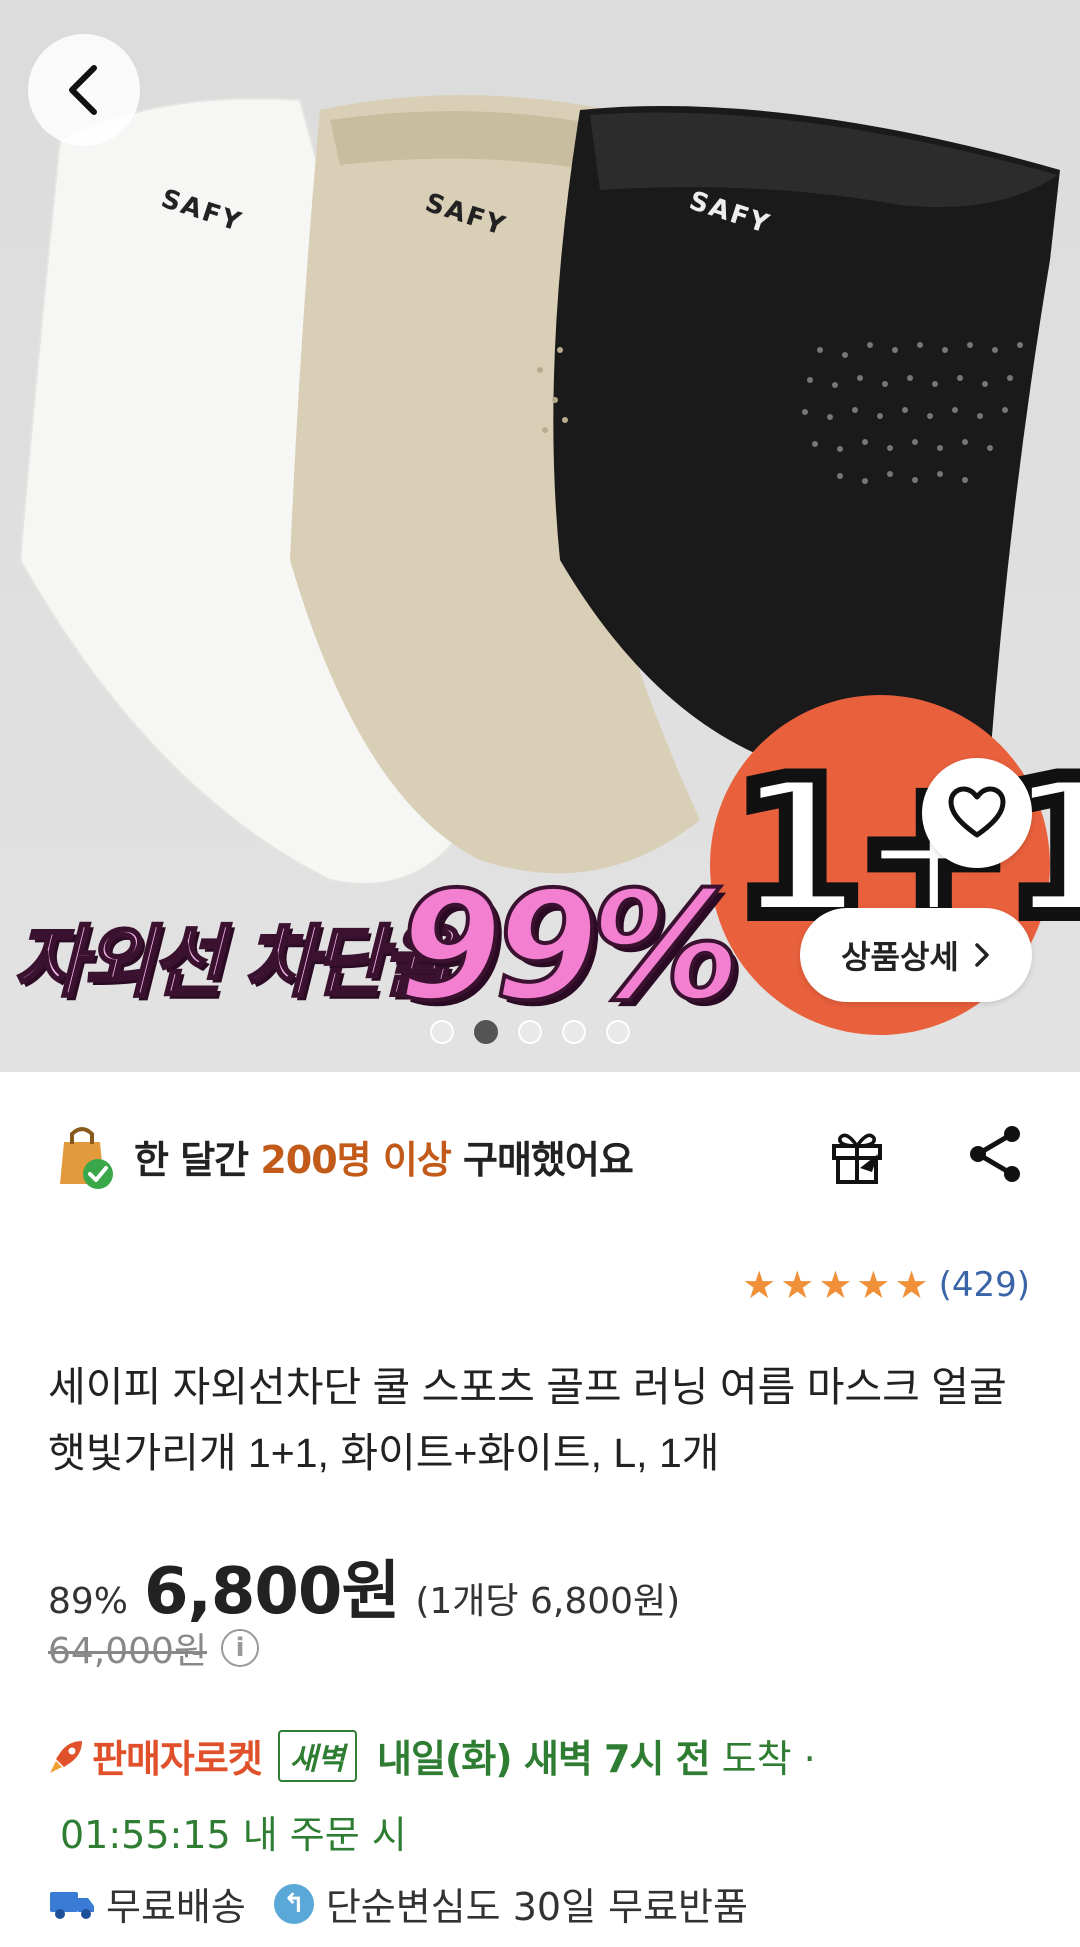 The image size is (1080, 1947). I want to click on product-detail-label: 상품상세, so click(900, 957).